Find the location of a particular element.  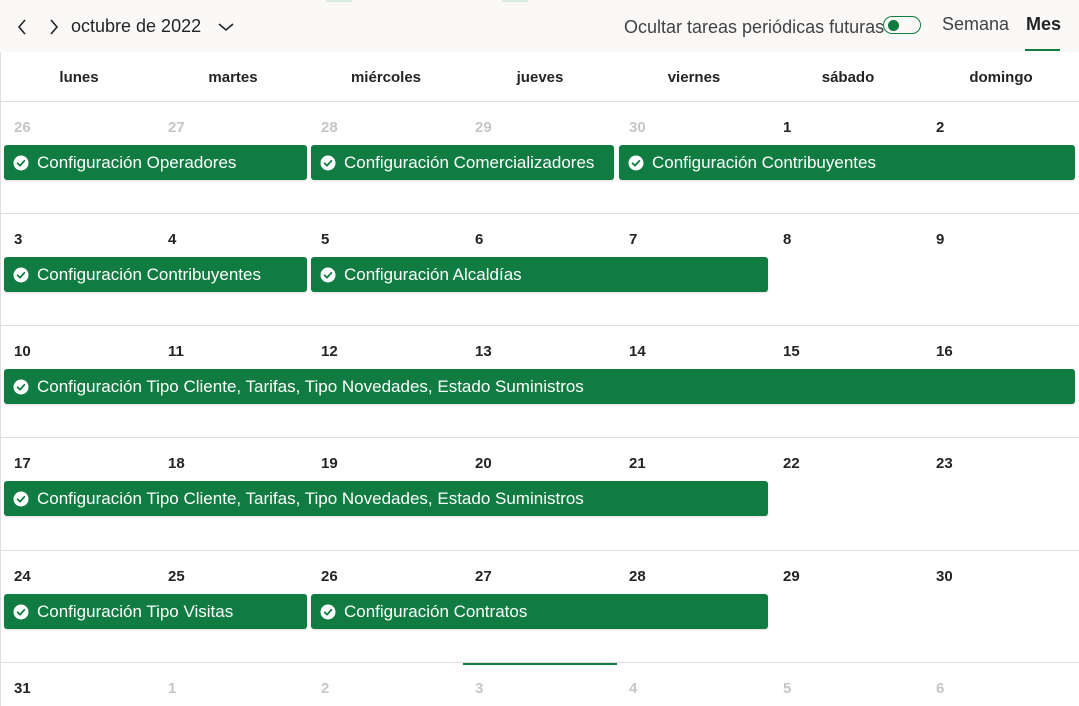

hide-recurring-toggle is located at coordinates (902, 25).